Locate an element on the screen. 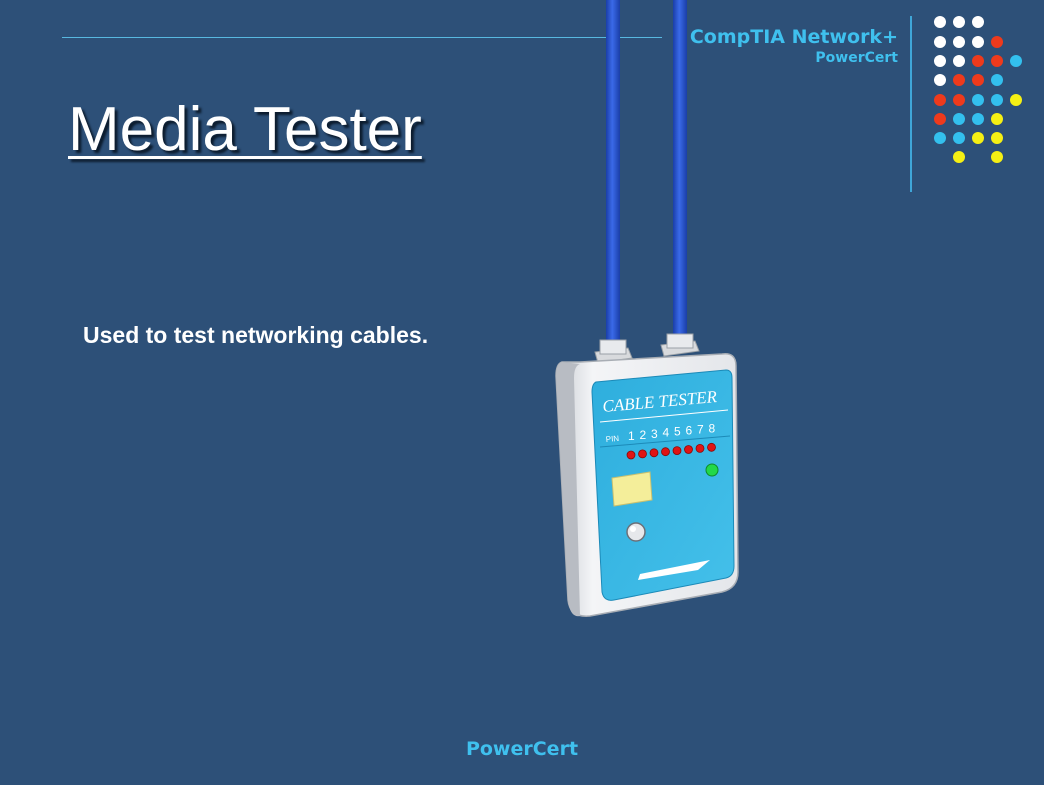 The image size is (1044, 785). pin-led-3-icon is located at coordinates (654, 453).